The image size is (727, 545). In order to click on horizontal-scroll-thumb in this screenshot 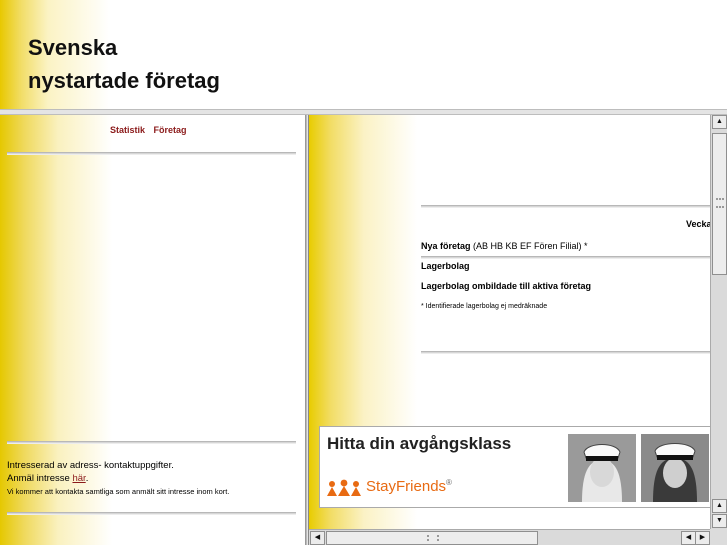, I will do `click(432, 538)`.